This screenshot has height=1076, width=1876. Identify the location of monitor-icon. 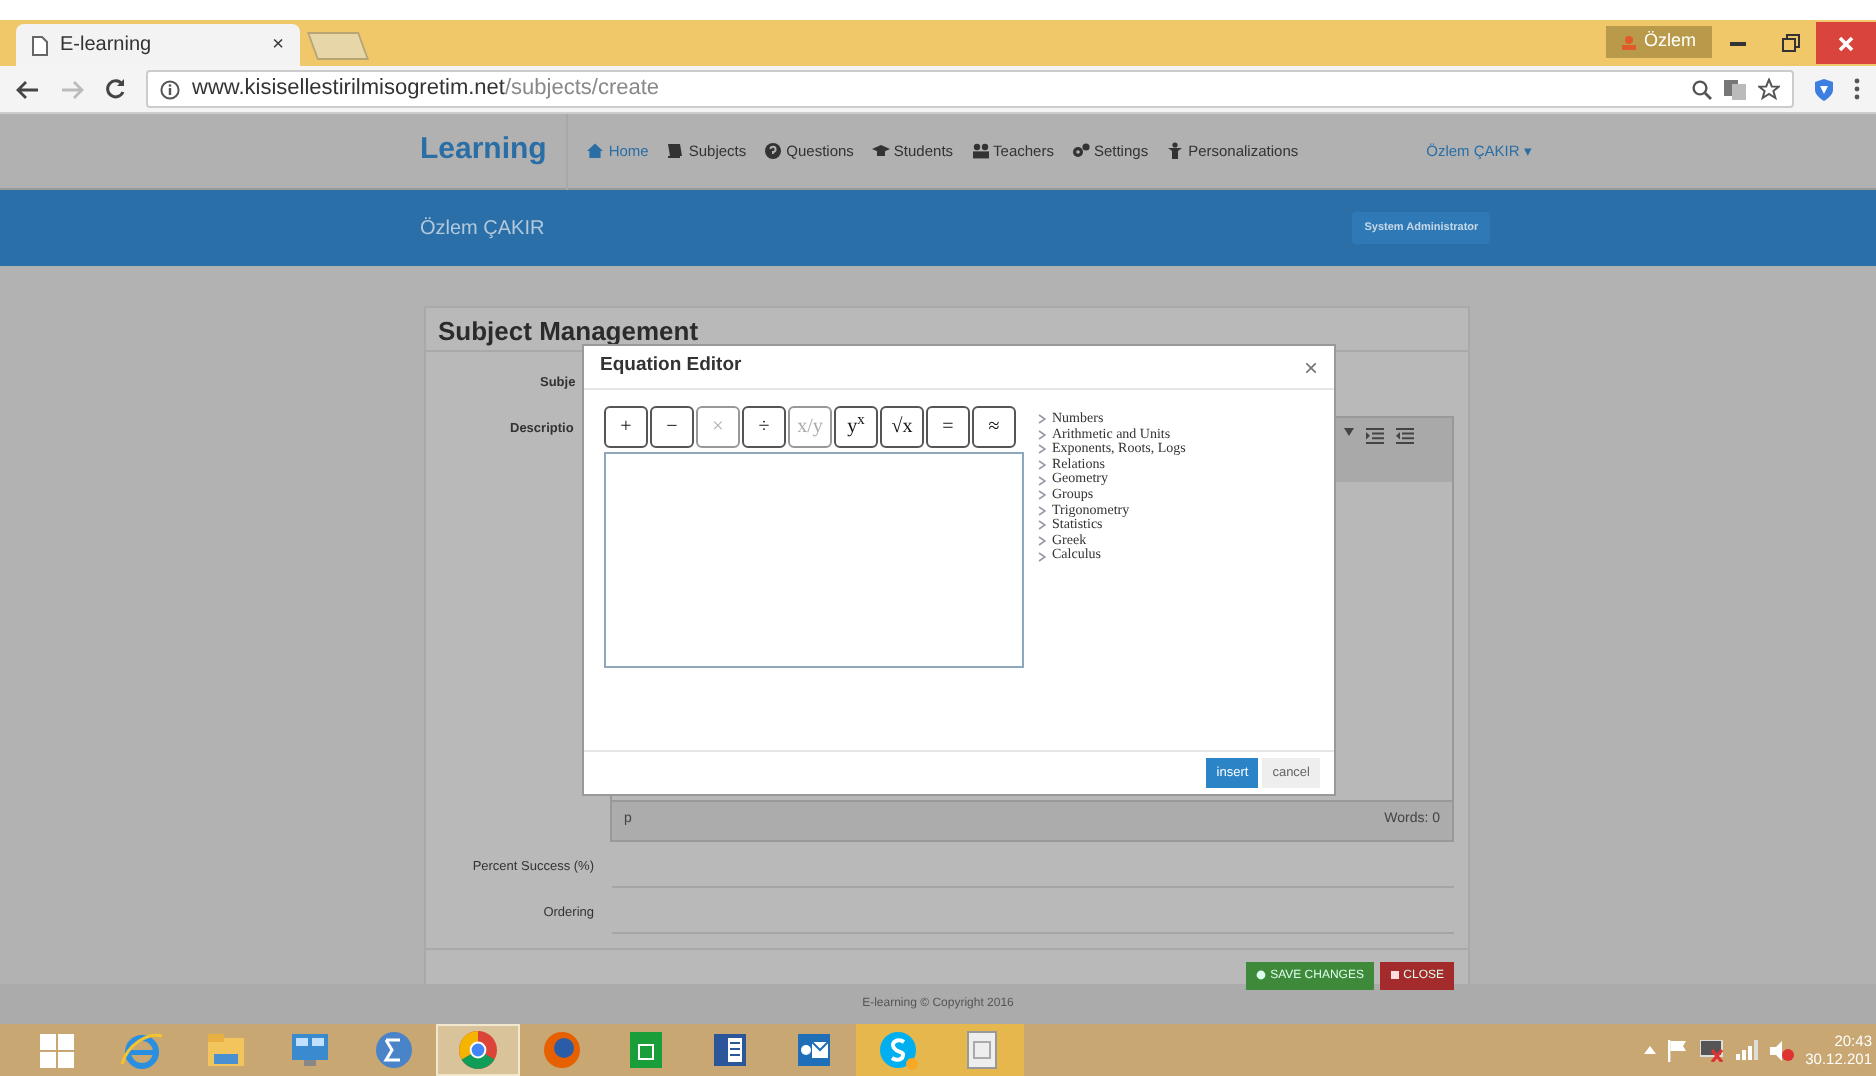
(310, 1050).